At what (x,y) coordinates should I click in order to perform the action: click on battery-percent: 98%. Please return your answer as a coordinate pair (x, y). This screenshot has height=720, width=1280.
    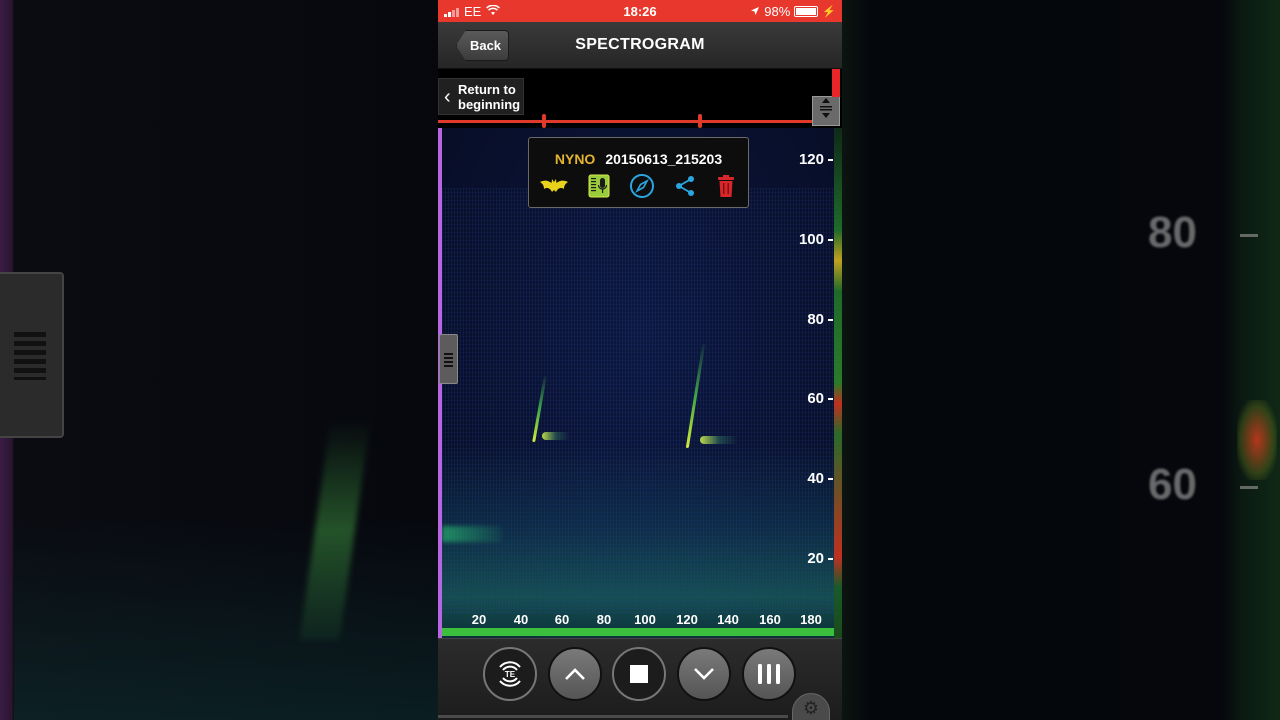
    Looking at the image, I should click on (777, 11).